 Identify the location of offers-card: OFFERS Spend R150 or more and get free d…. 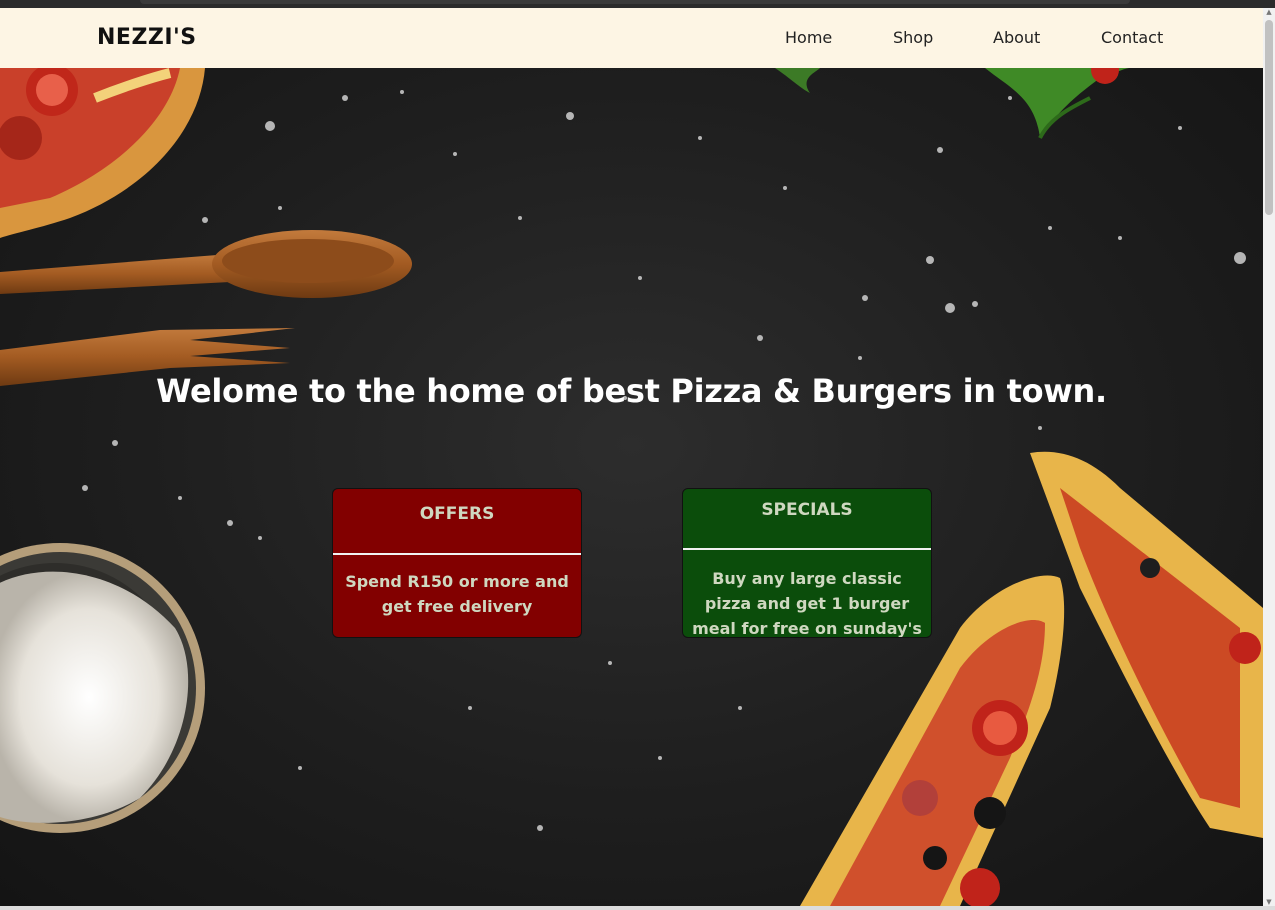
(457, 563).